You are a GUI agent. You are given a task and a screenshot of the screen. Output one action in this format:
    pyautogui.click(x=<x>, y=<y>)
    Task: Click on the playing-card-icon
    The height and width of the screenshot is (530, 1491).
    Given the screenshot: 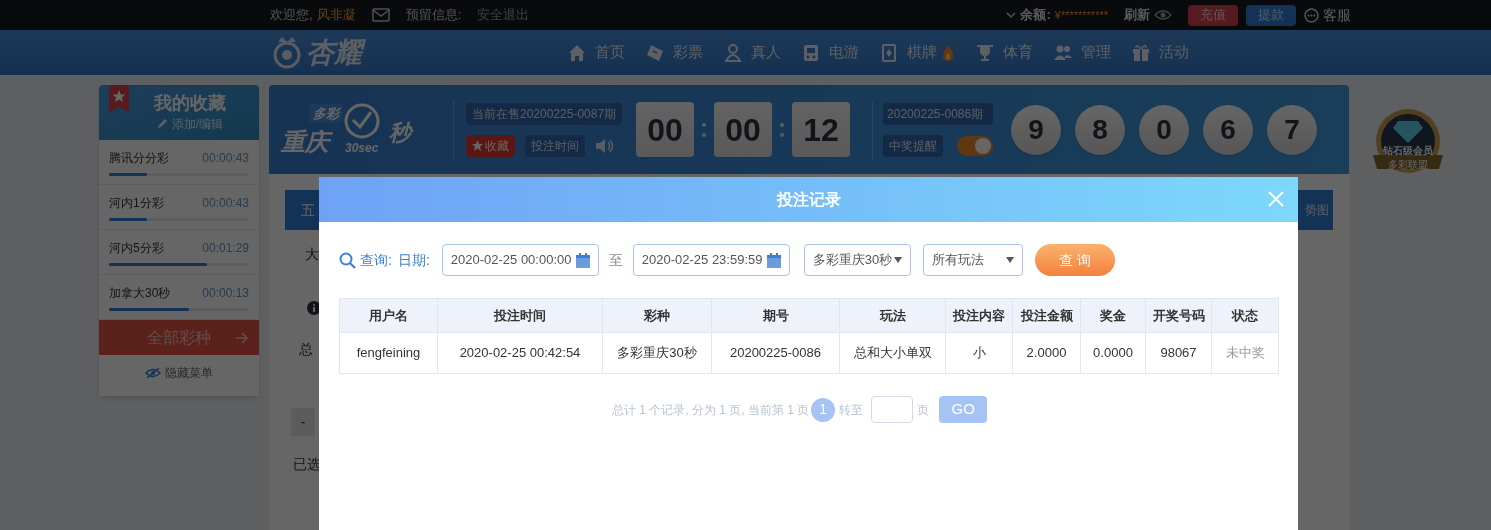 What is the action you would take?
    pyautogui.click(x=889, y=52)
    